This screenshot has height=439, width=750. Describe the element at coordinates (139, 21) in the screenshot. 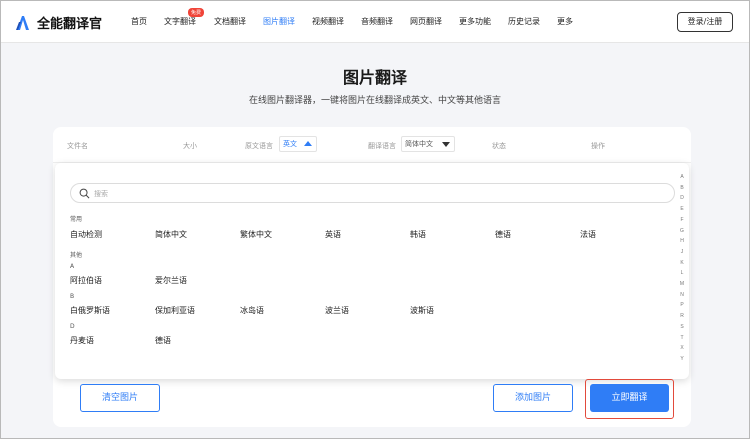

I see `nav-home: 首页` at that location.